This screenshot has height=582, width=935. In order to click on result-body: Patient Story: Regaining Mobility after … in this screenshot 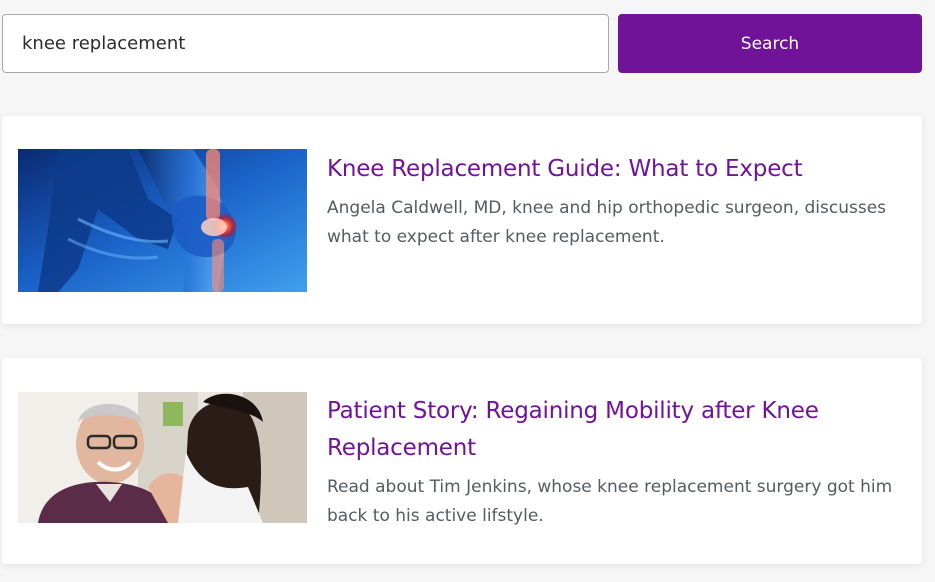, I will do `click(616, 462)`.